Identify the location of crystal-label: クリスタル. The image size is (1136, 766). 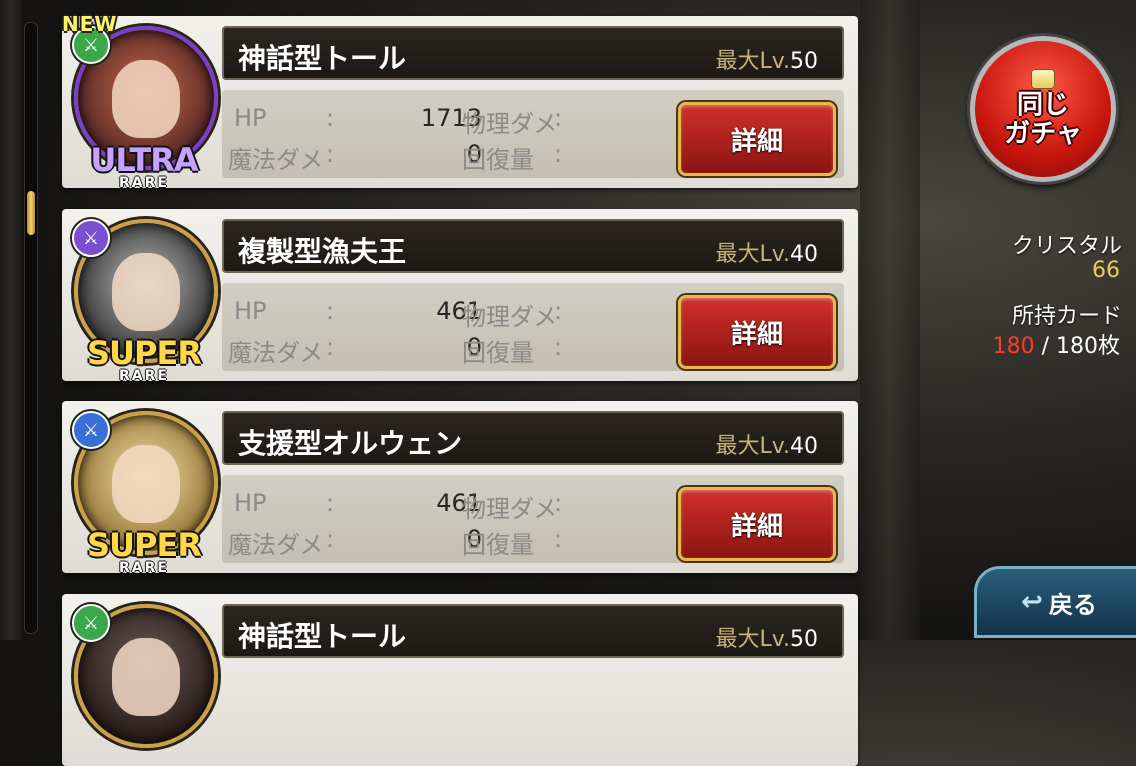
(1066, 246).